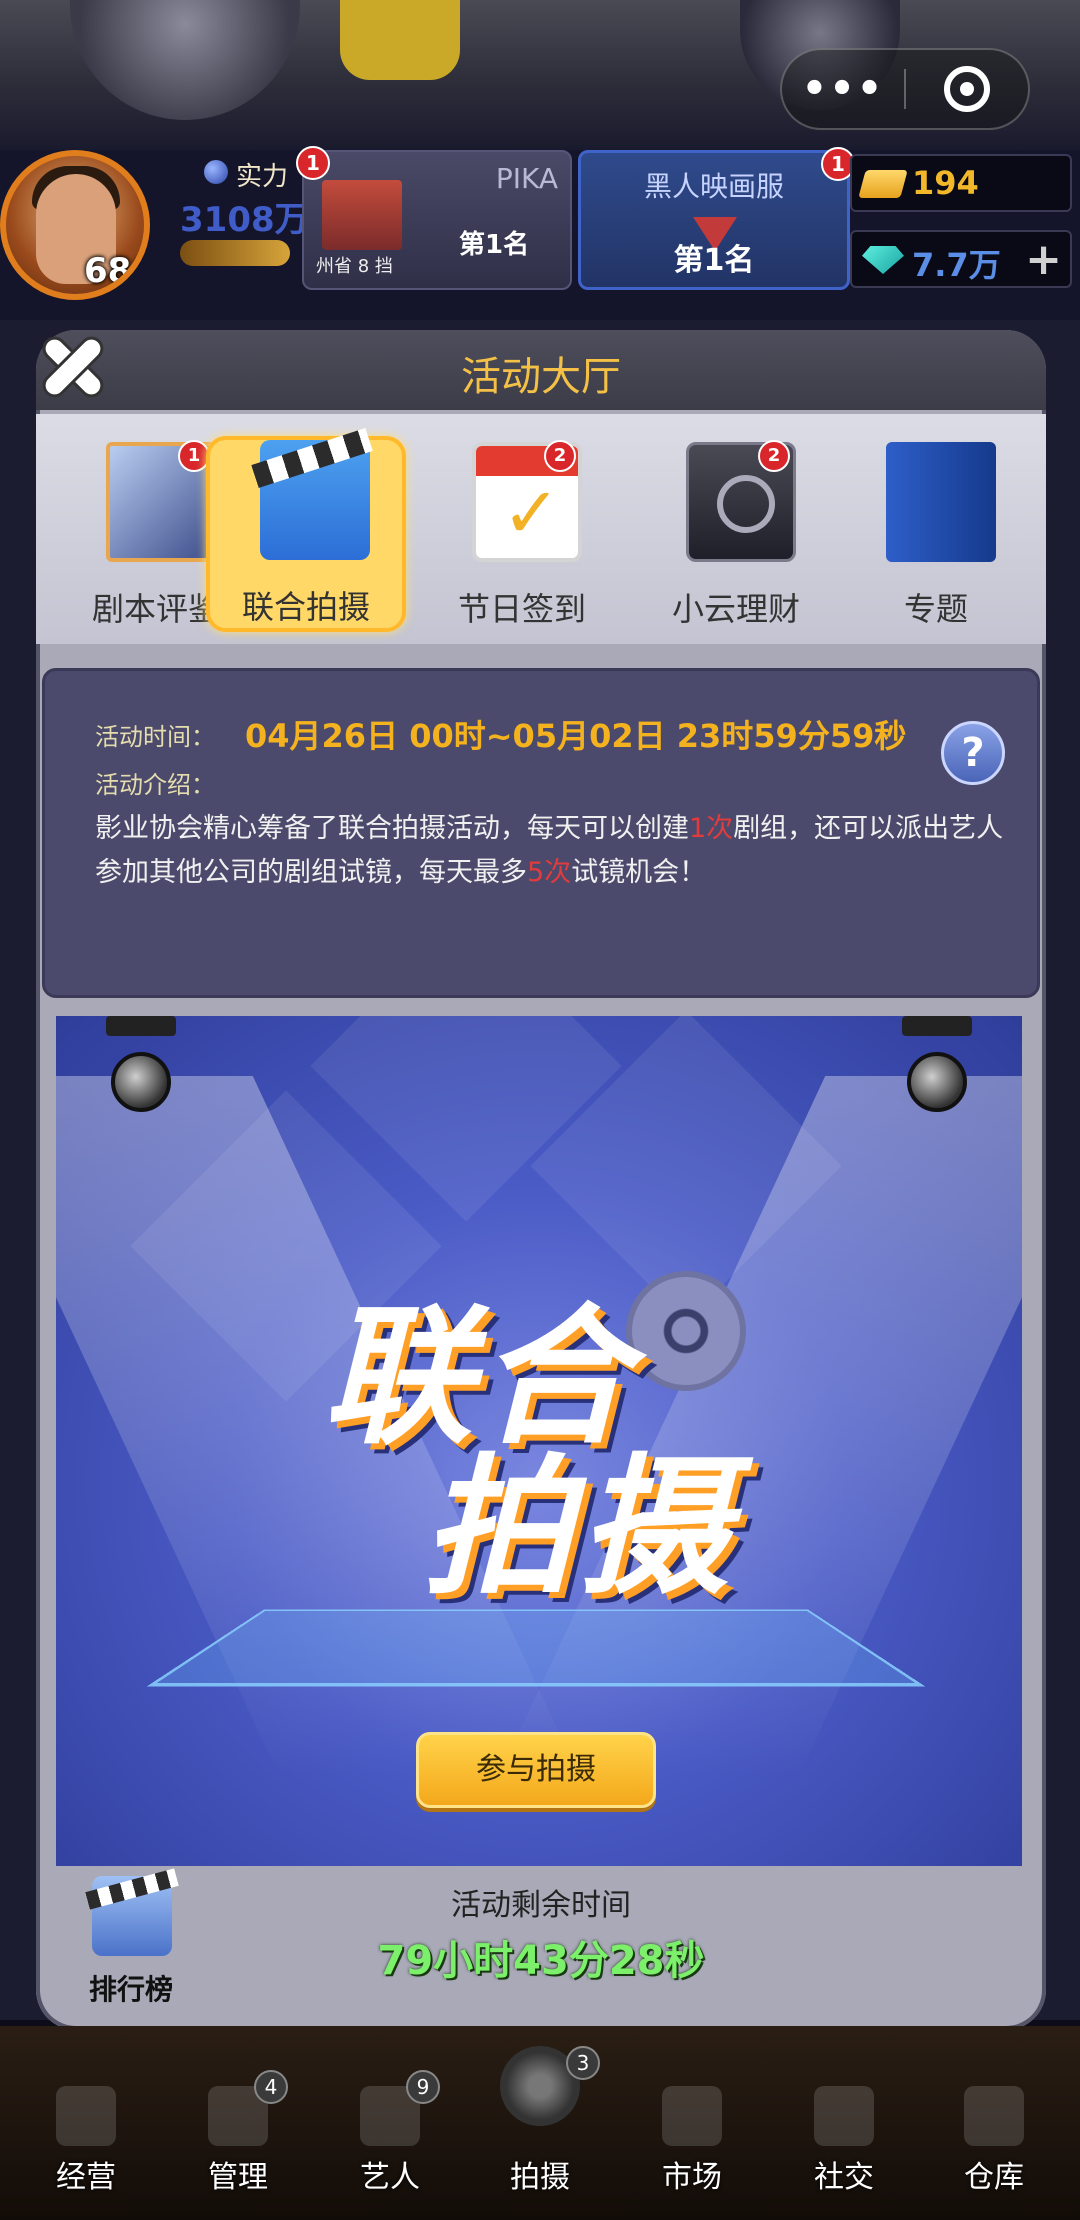 This screenshot has width=1080, height=2220. Describe the element at coordinates (843, 89) in the screenshot. I see `more-menu-button: •••` at that location.